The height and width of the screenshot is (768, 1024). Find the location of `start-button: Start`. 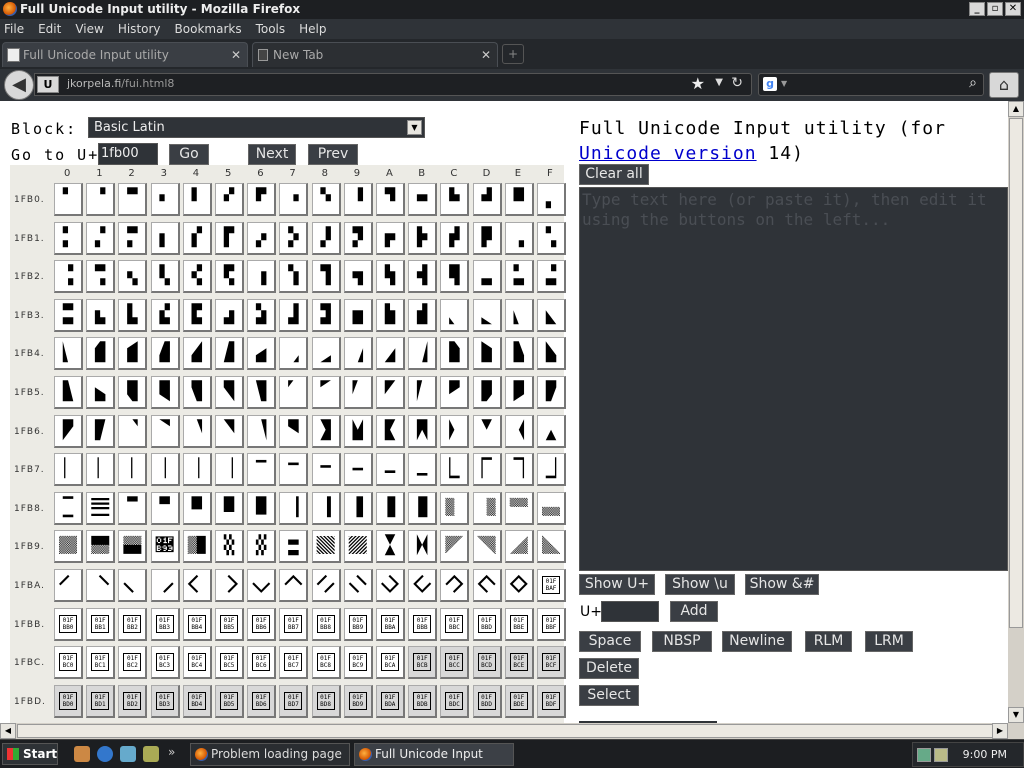

start-button: Start is located at coordinates (30, 754).